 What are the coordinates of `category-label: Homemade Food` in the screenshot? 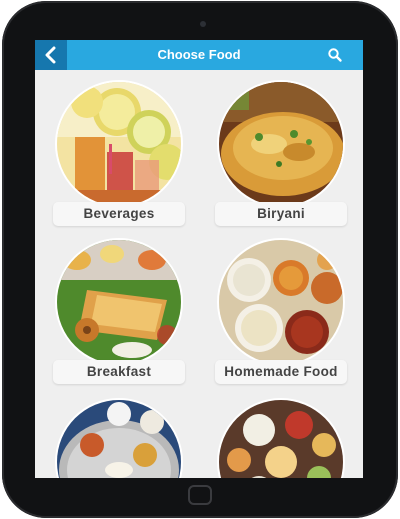 It's located at (281, 372).